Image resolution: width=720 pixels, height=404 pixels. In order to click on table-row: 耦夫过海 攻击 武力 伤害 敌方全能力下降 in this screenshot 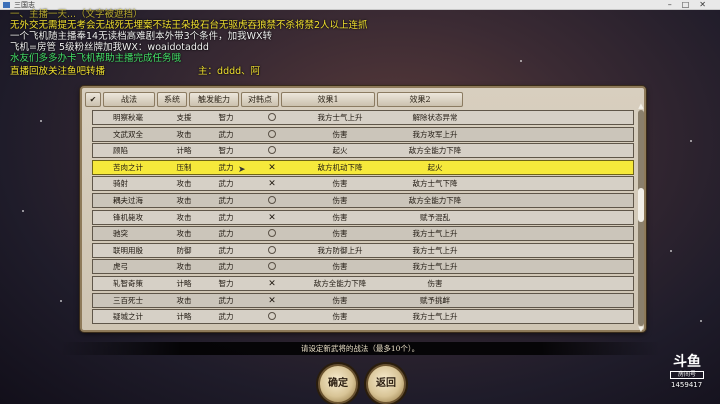, I will do `click(363, 200)`.